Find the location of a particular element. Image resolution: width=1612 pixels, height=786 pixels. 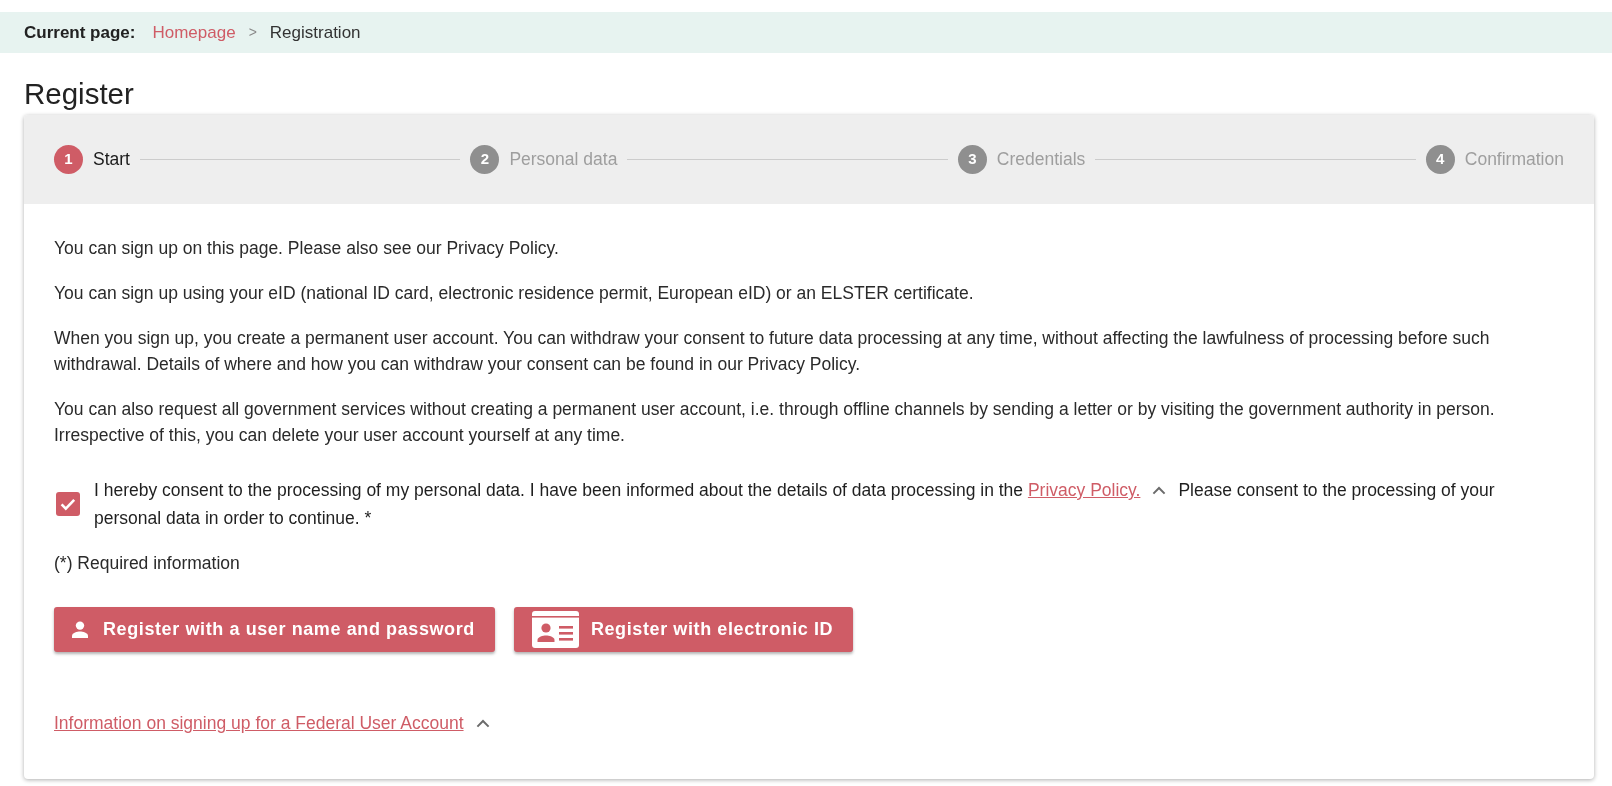

required-note: (*) Required information is located at coordinates (147, 563).